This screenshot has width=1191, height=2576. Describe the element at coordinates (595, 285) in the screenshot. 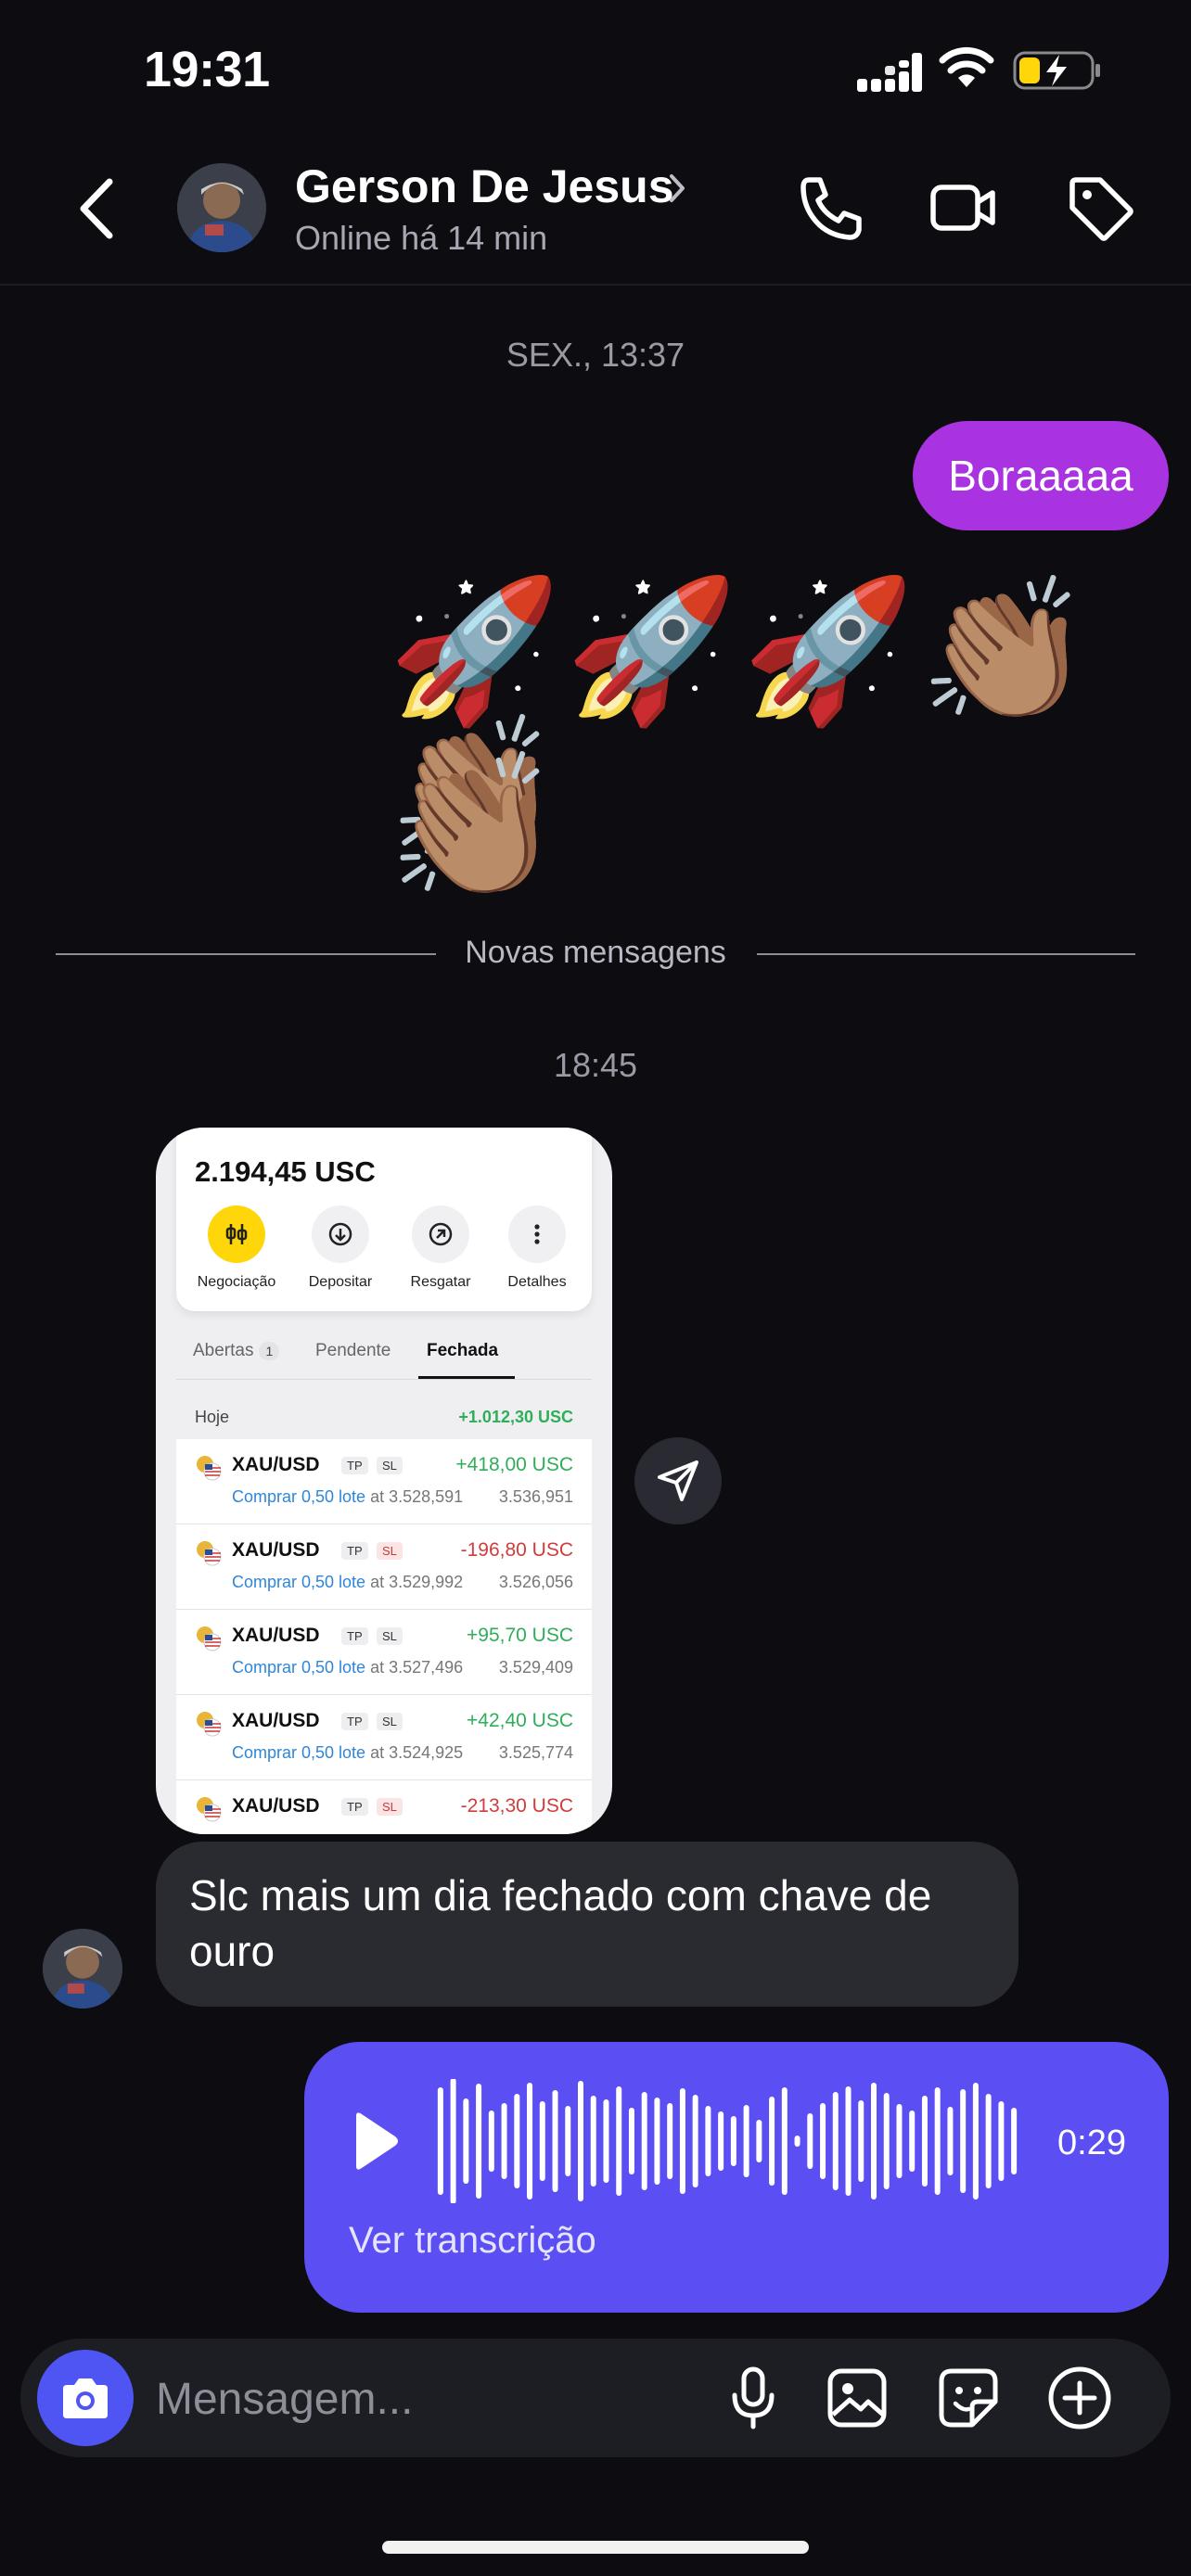

I see `header-divider` at that location.